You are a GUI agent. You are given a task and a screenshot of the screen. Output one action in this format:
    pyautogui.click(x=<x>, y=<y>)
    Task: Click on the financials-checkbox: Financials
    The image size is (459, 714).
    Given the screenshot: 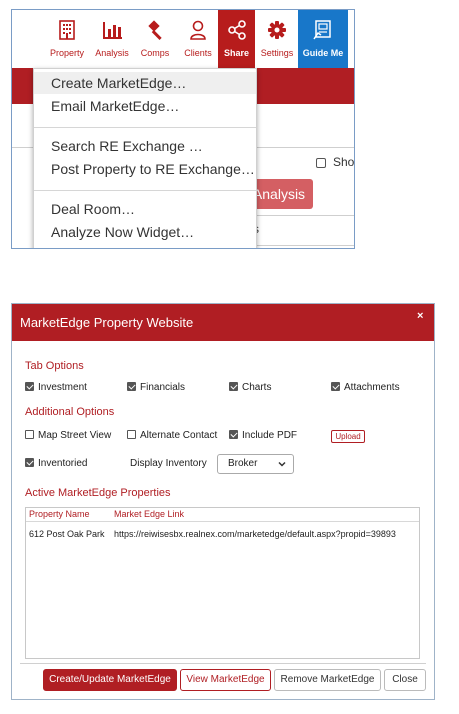 What is the action you would take?
    pyautogui.click(x=156, y=387)
    